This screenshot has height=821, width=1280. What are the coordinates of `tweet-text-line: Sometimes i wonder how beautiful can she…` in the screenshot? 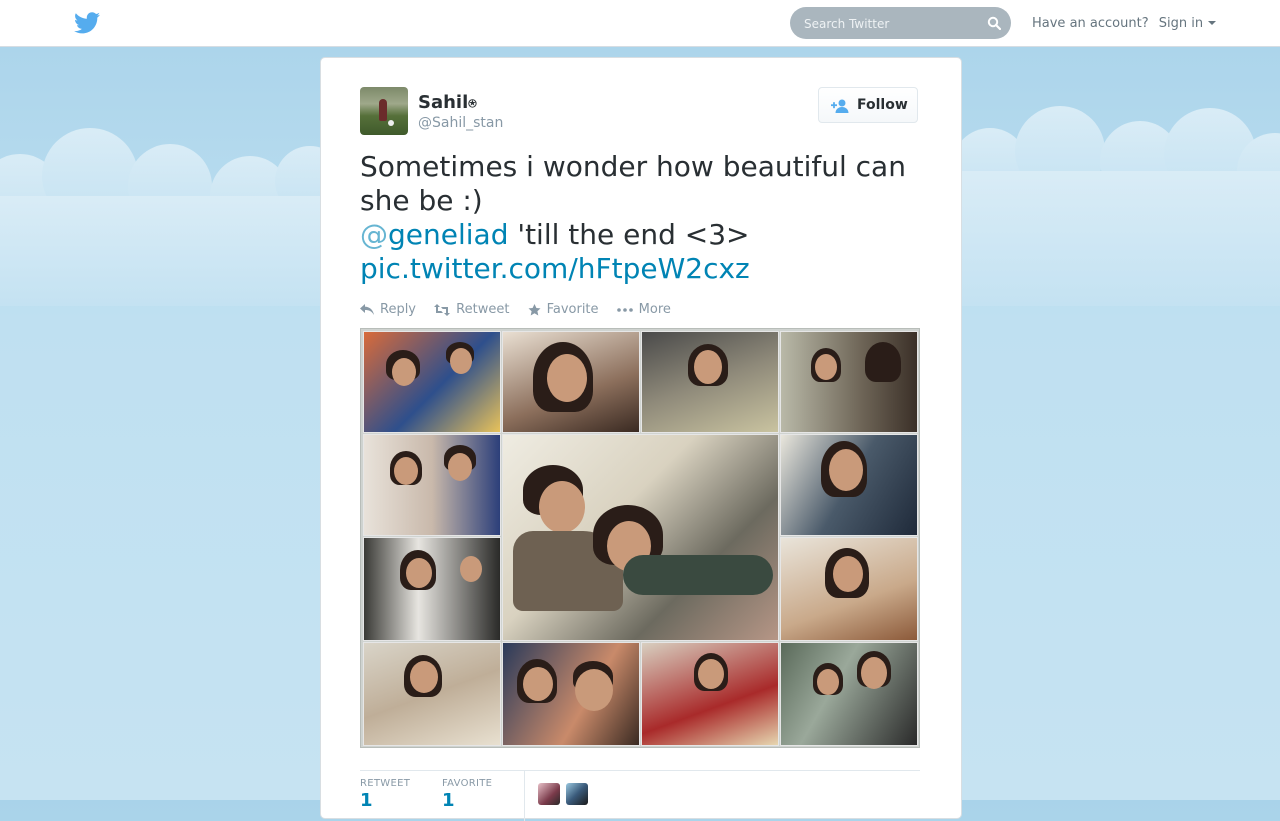 It's located at (633, 183).